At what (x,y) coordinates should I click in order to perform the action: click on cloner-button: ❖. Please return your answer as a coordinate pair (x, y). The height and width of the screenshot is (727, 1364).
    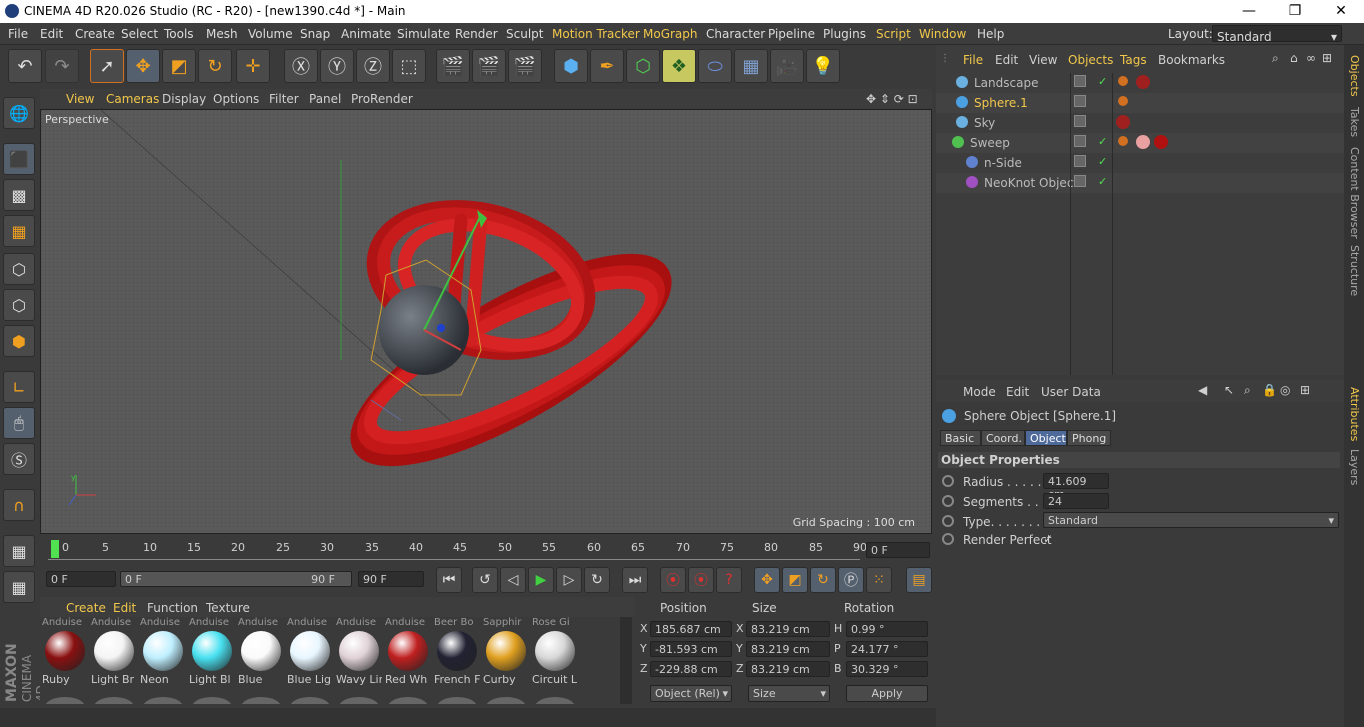
    Looking at the image, I should click on (679, 66).